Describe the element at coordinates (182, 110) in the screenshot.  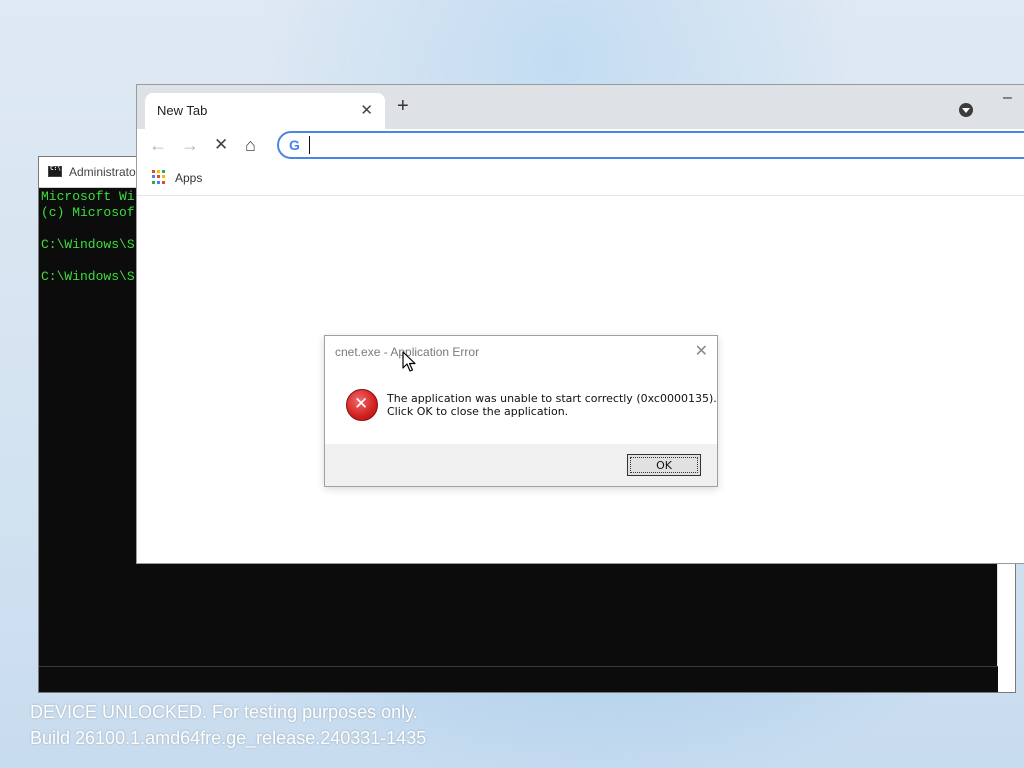
I see `tab-title: New Tab` at that location.